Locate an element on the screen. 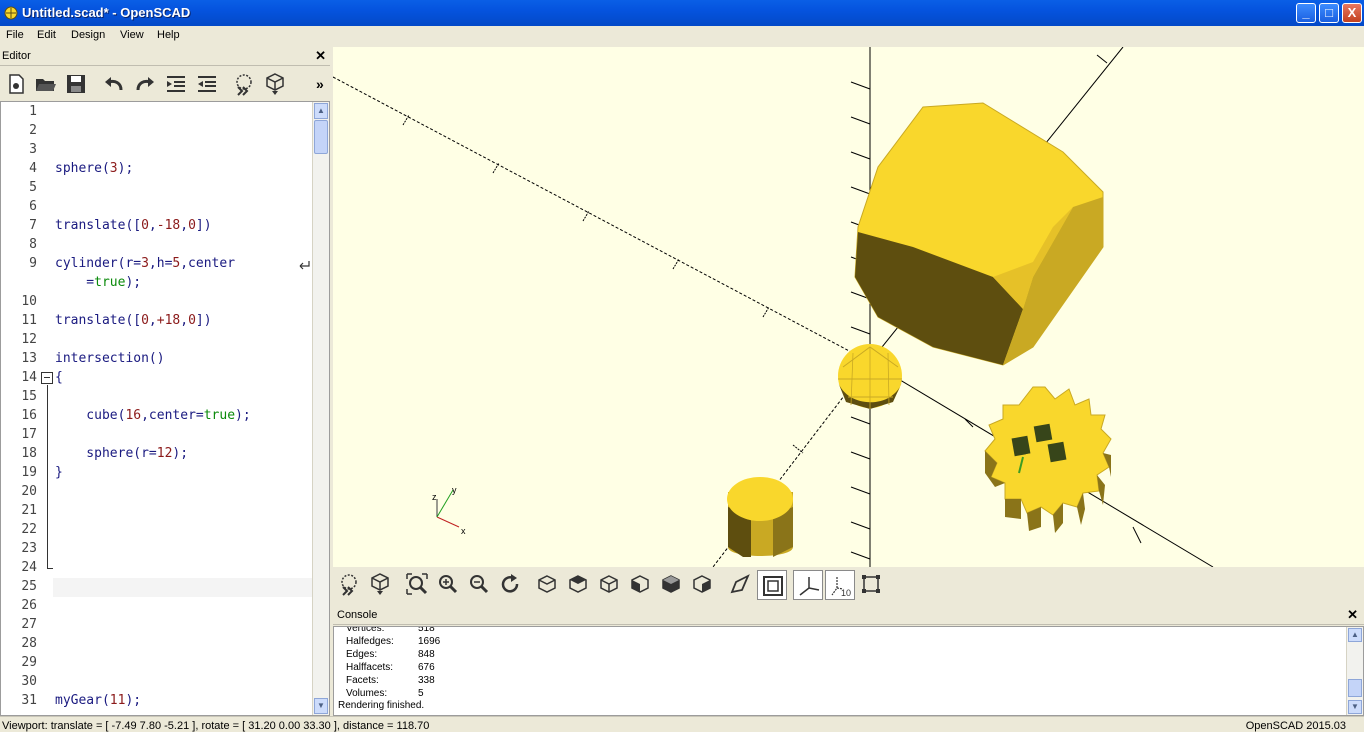 The width and height of the screenshot is (1364, 732). line-number: 12 is located at coordinates (29, 339).